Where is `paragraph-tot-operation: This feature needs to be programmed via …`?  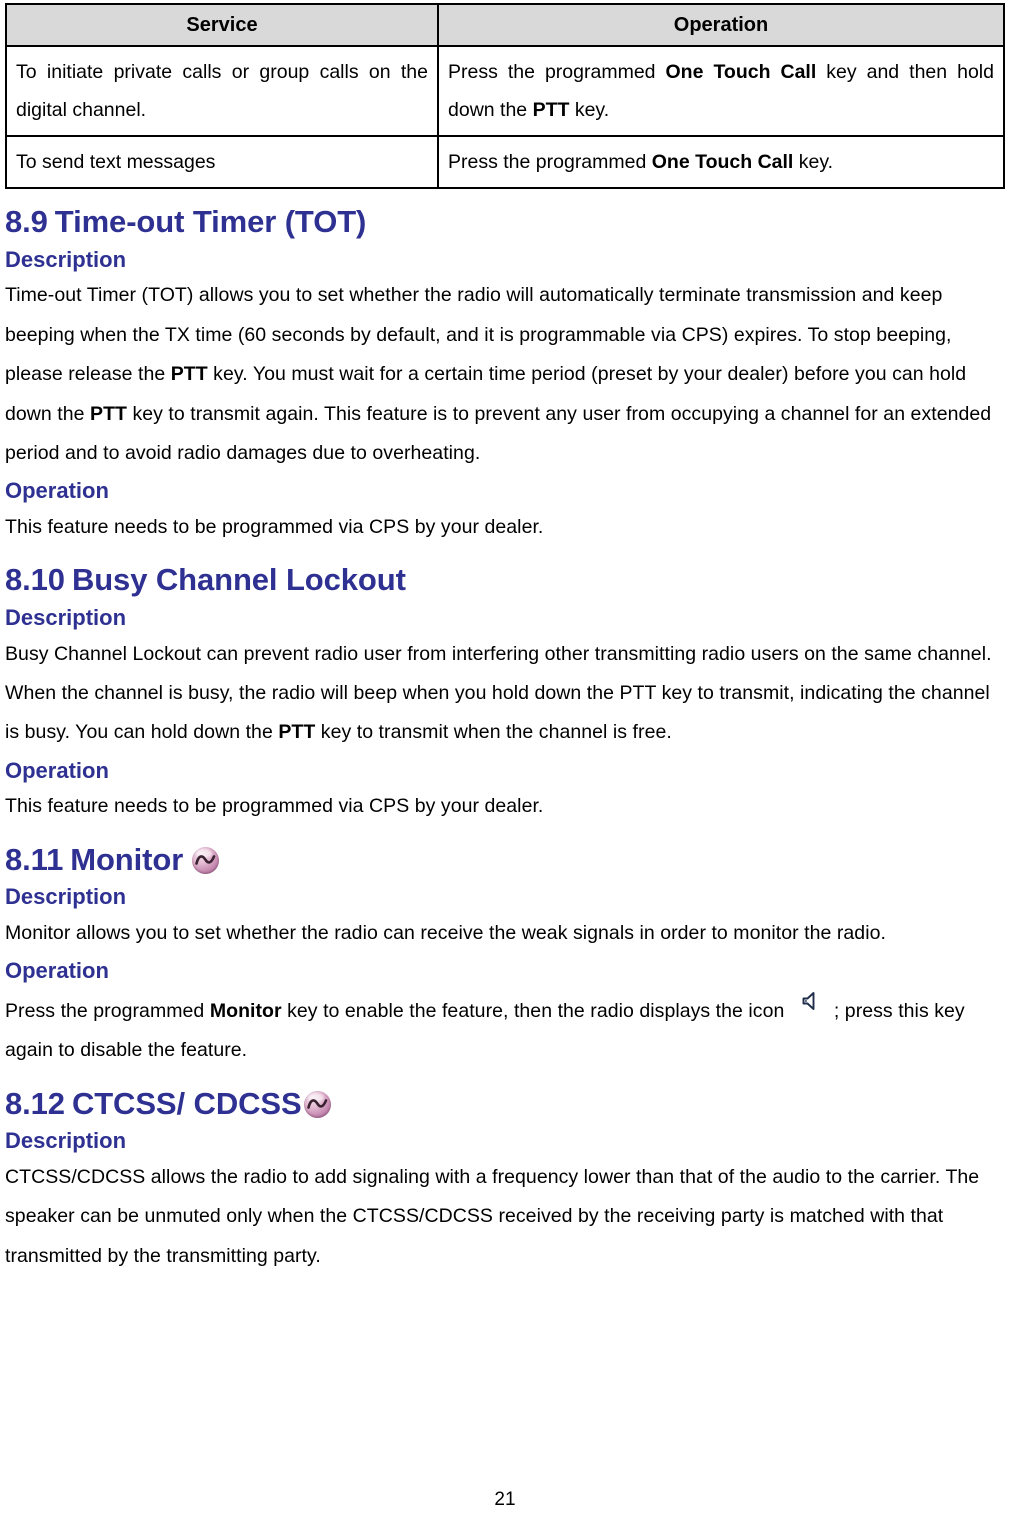
paragraph-tot-operation: This feature needs to be programmed via … is located at coordinates (274, 526).